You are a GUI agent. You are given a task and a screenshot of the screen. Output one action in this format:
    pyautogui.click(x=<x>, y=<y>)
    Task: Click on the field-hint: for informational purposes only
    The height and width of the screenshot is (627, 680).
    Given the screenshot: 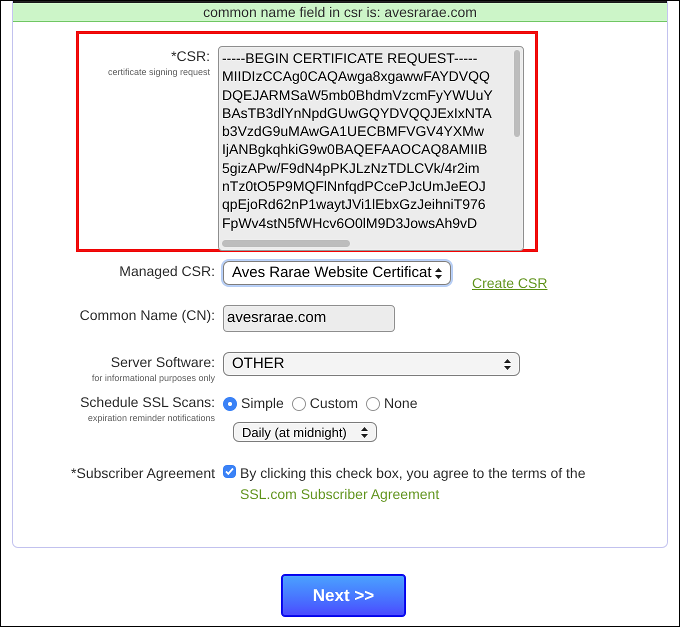 What is the action you would take?
    pyautogui.click(x=153, y=378)
    